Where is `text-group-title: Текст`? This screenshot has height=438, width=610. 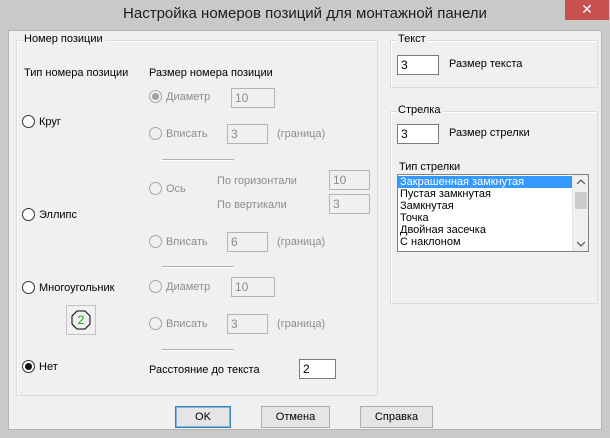 text-group-title: Текст is located at coordinates (412, 39).